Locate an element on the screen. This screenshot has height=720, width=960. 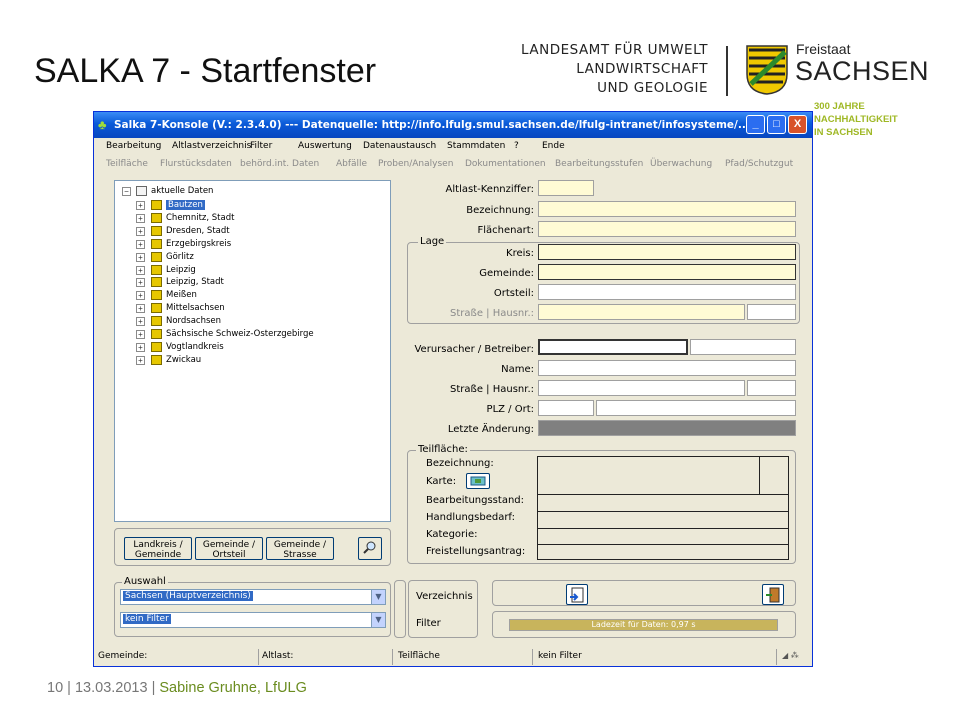
tab-ueberwachung: Überwachung is located at coordinates (681, 164).